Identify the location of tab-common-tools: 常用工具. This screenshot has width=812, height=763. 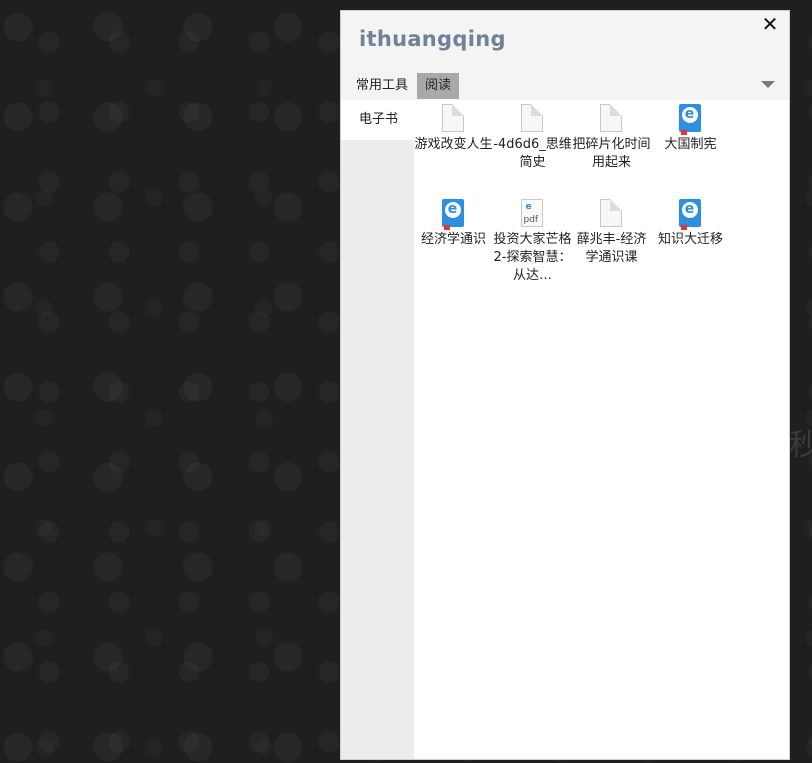
(382, 86).